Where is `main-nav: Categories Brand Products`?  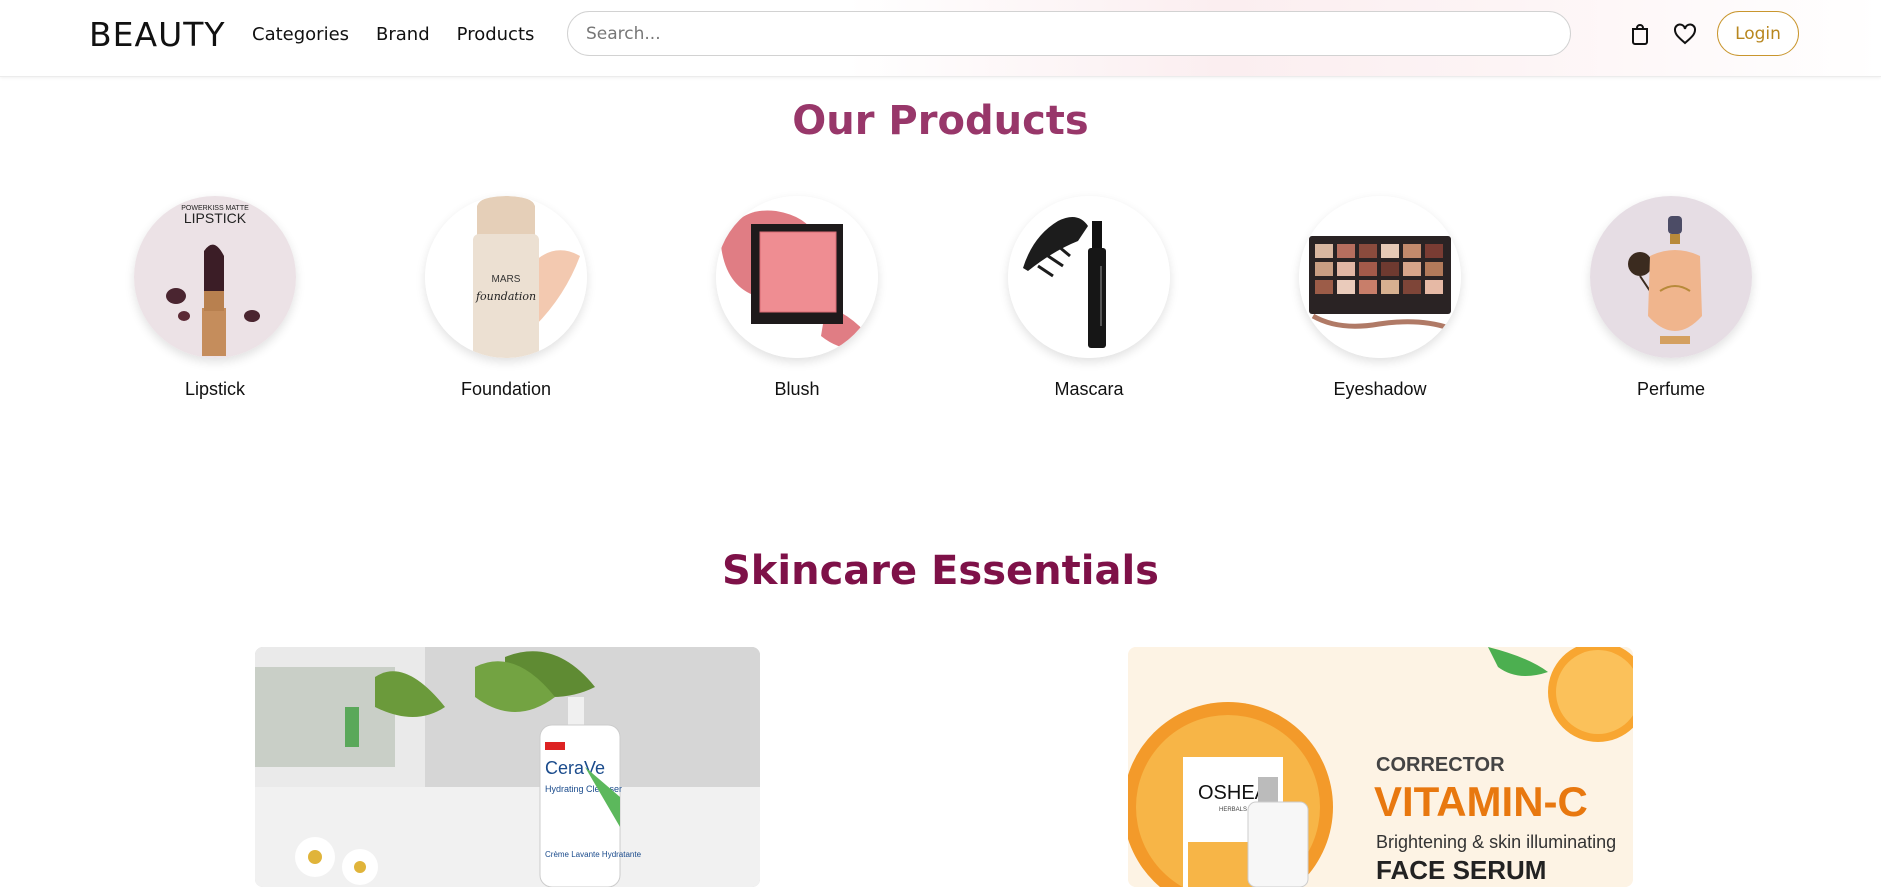
main-nav: Categories Brand Products is located at coordinates (393, 34).